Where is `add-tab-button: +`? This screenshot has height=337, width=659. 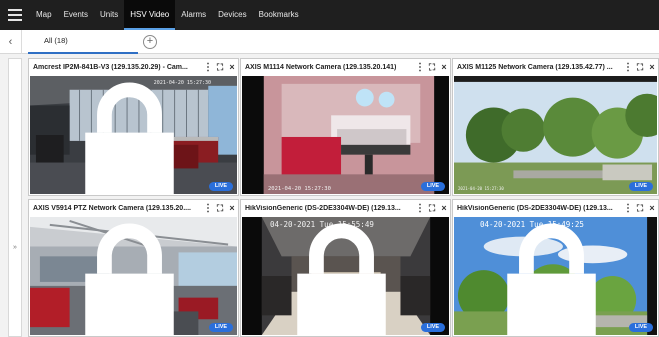 add-tab-button: + is located at coordinates (150, 42).